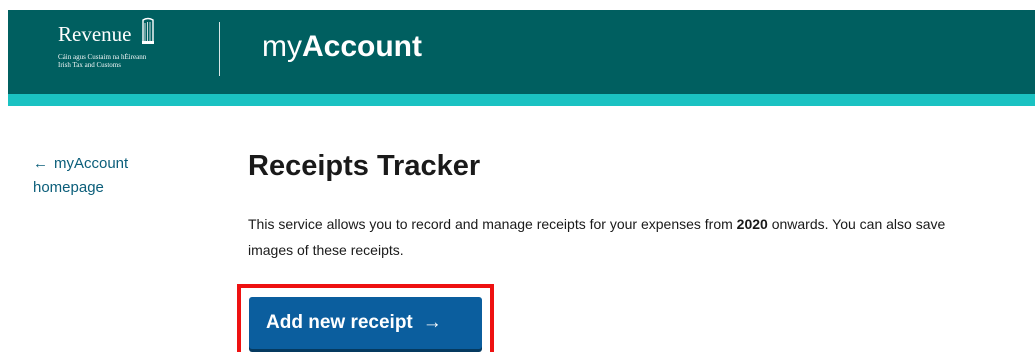 The width and height of the screenshot is (1035, 352). Describe the element at coordinates (108, 176) in the screenshot. I see `back-to-myaccount-link: ← myAccount homepage` at that location.